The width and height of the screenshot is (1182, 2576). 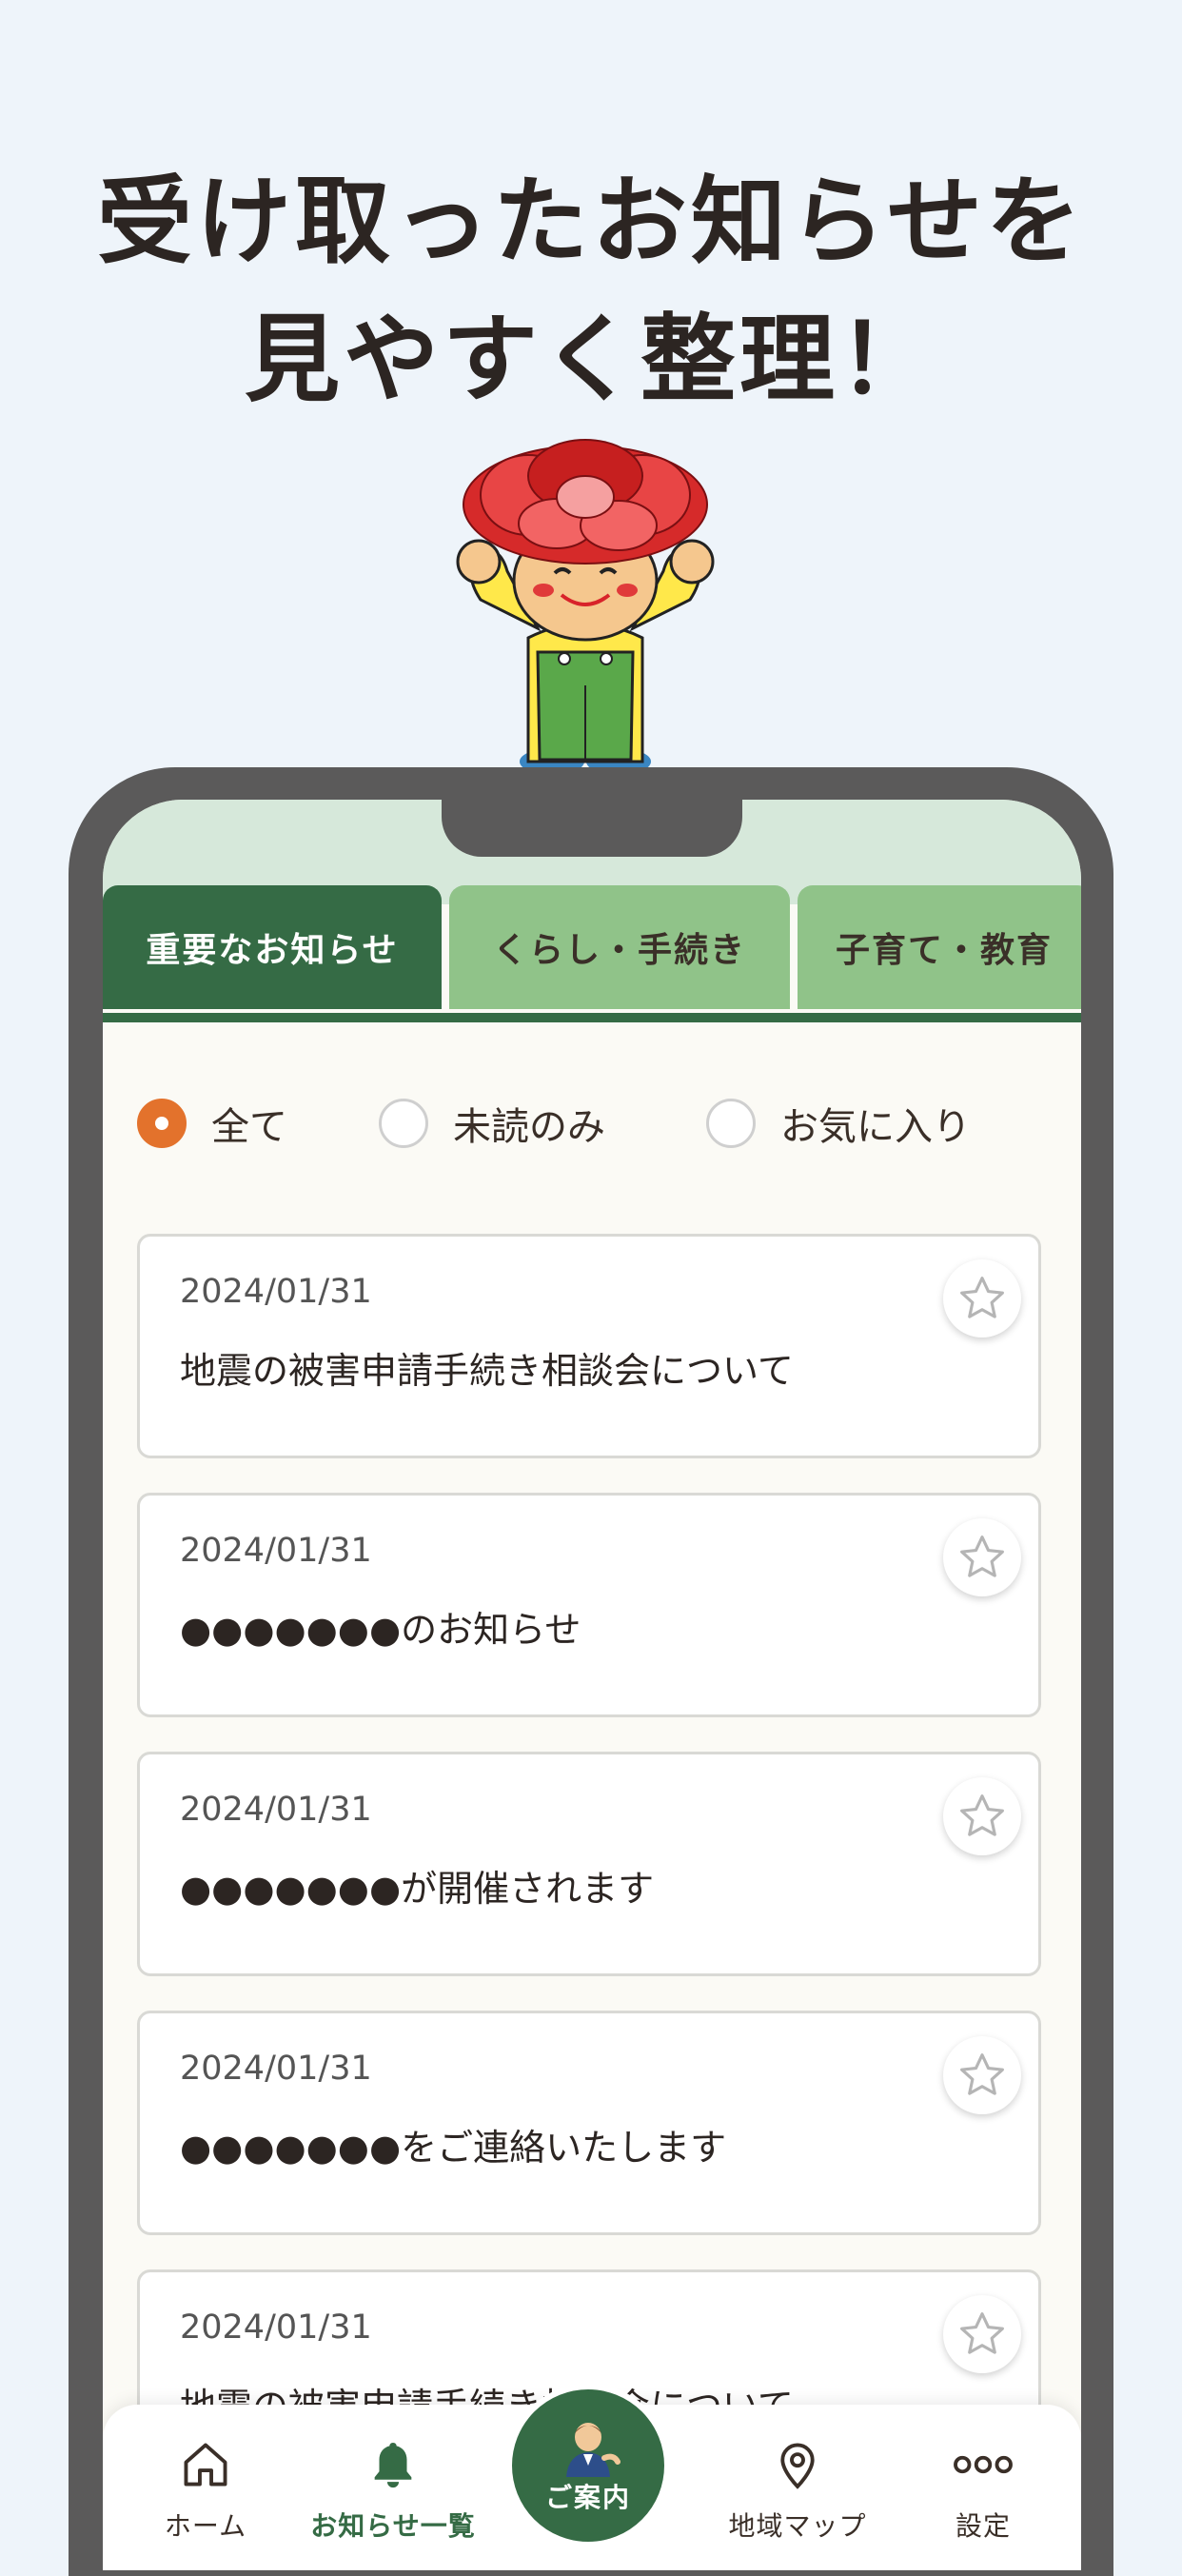 I want to click on filter-favorites: お気に入り, so click(x=838, y=1123).